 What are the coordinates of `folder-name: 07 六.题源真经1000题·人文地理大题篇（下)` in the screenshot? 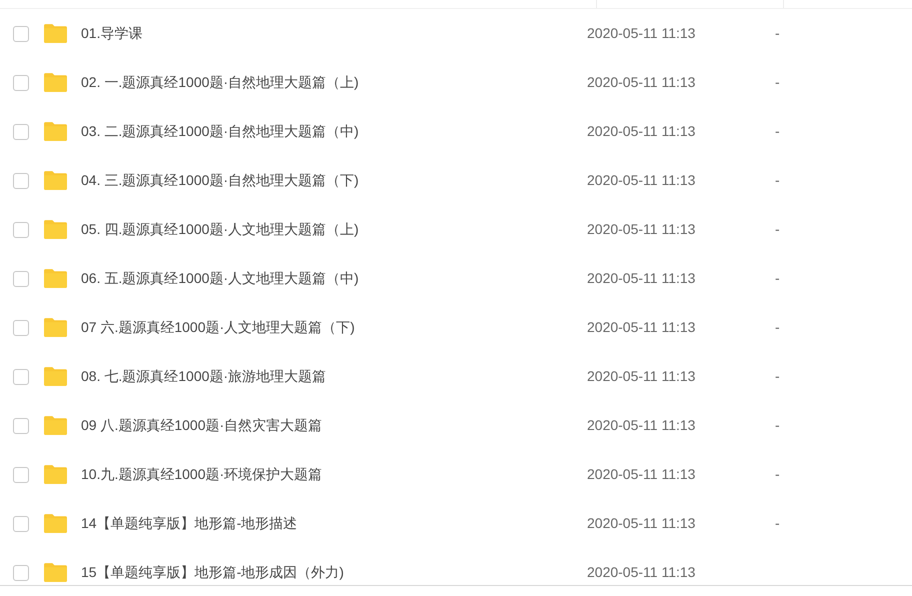 It's located at (331, 327).